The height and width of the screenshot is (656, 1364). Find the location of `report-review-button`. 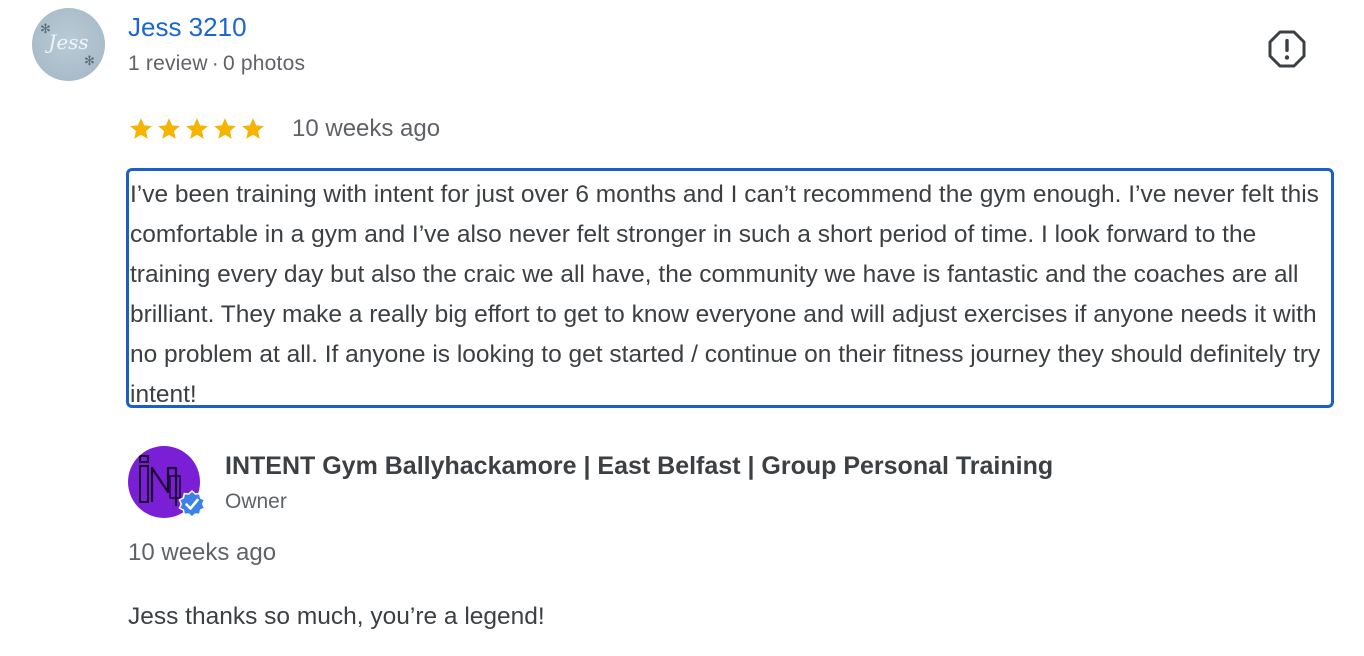

report-review-button is located at coordinates (1287, 49).